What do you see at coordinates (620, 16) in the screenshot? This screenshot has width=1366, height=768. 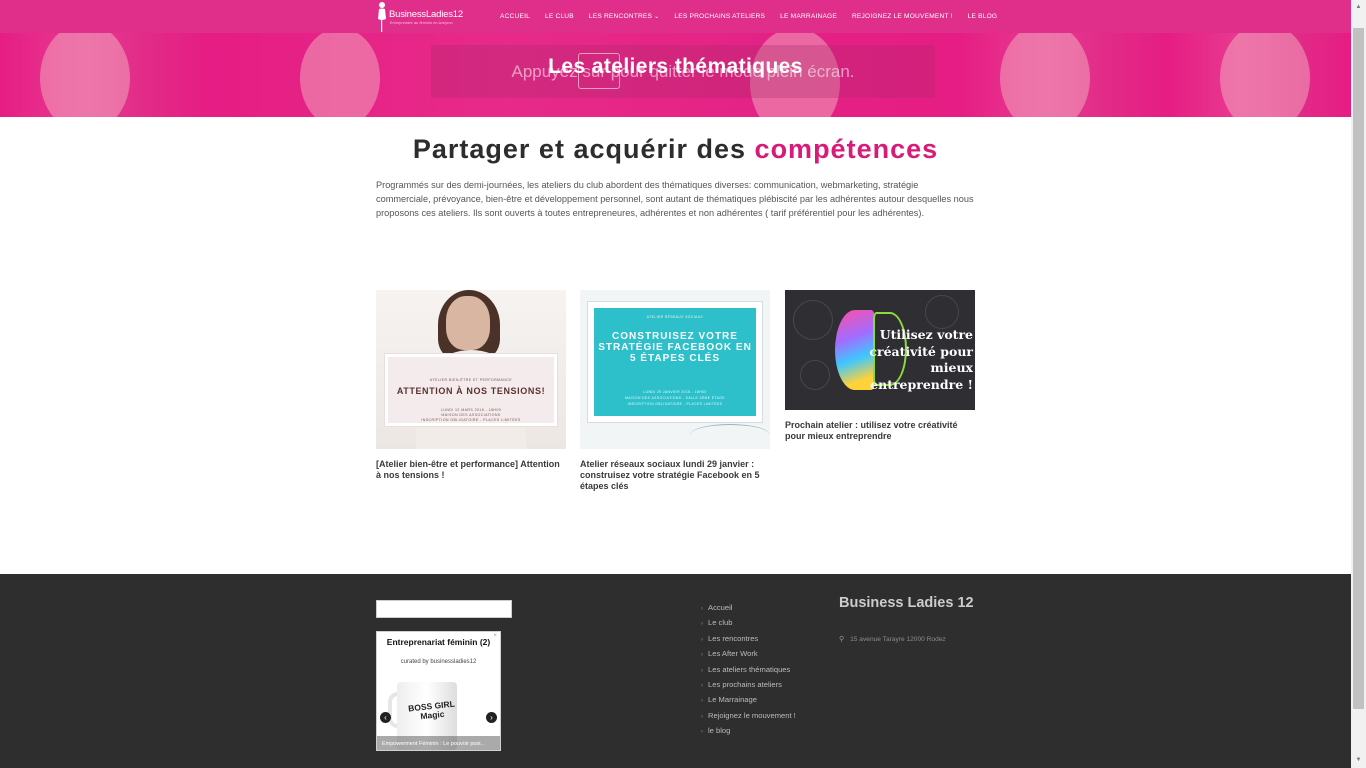 I see `nav-item-les-rencontres-label: LES RENCONTRES` at bounding box center [620, 16].